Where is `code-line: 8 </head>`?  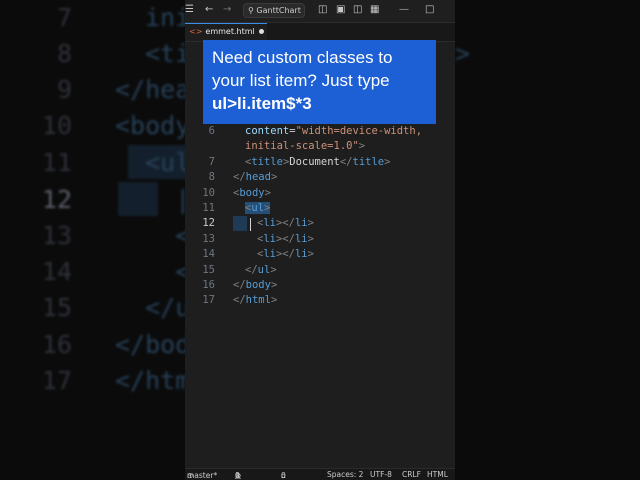 code-line: 8 </head> is located at coordinates (320, 178).